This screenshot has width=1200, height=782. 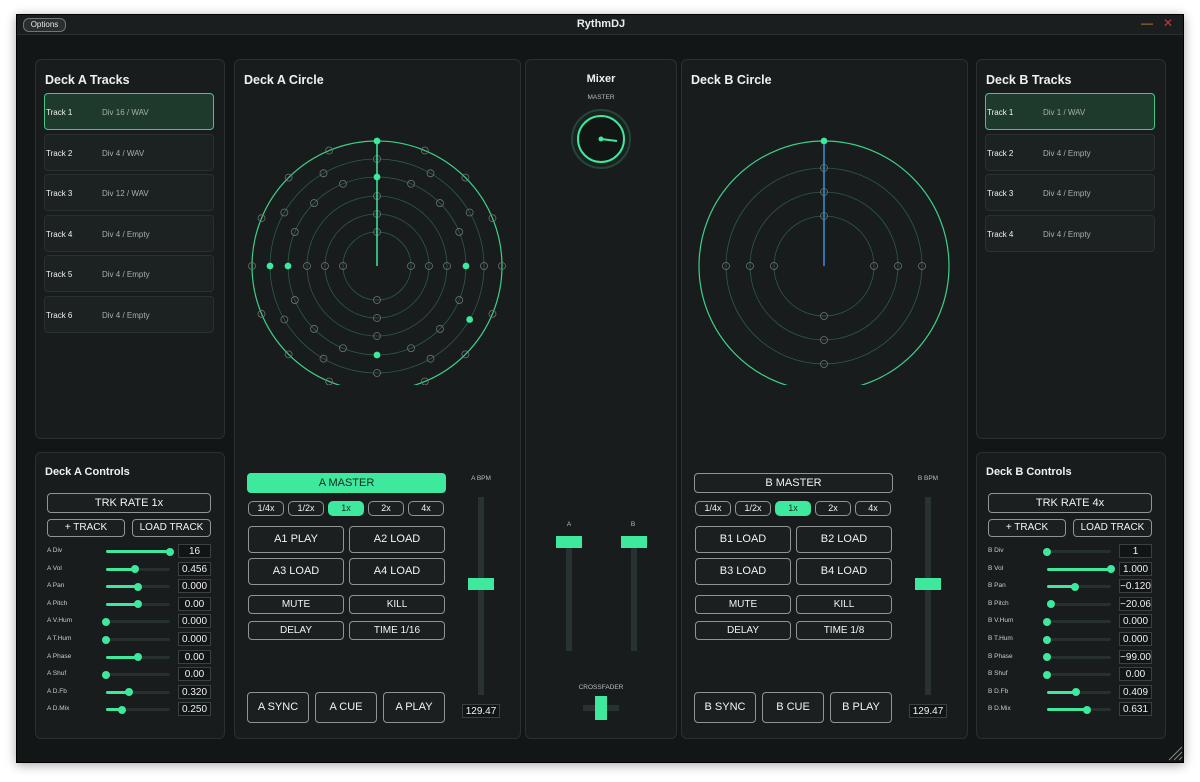 What do you see at coordinates (844, 571) in the screenshot?
I see `pad-button-b-3: B4 LOAD` at bounding box center [844, 571].